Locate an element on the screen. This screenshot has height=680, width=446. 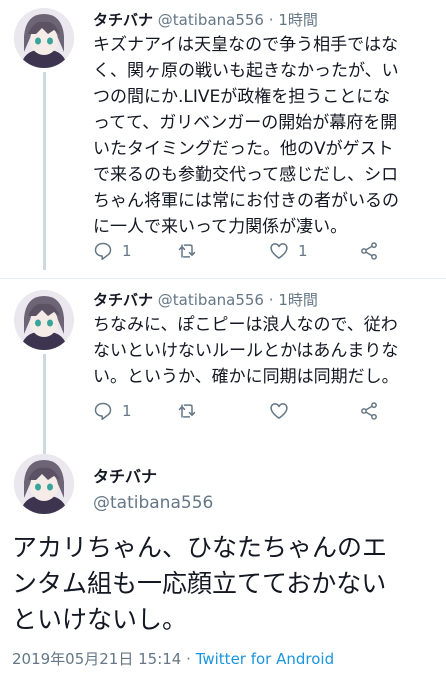
tweet-text-line: アカリちゃん、ひなたちゃんのエ is located at coordinates (200, 547).